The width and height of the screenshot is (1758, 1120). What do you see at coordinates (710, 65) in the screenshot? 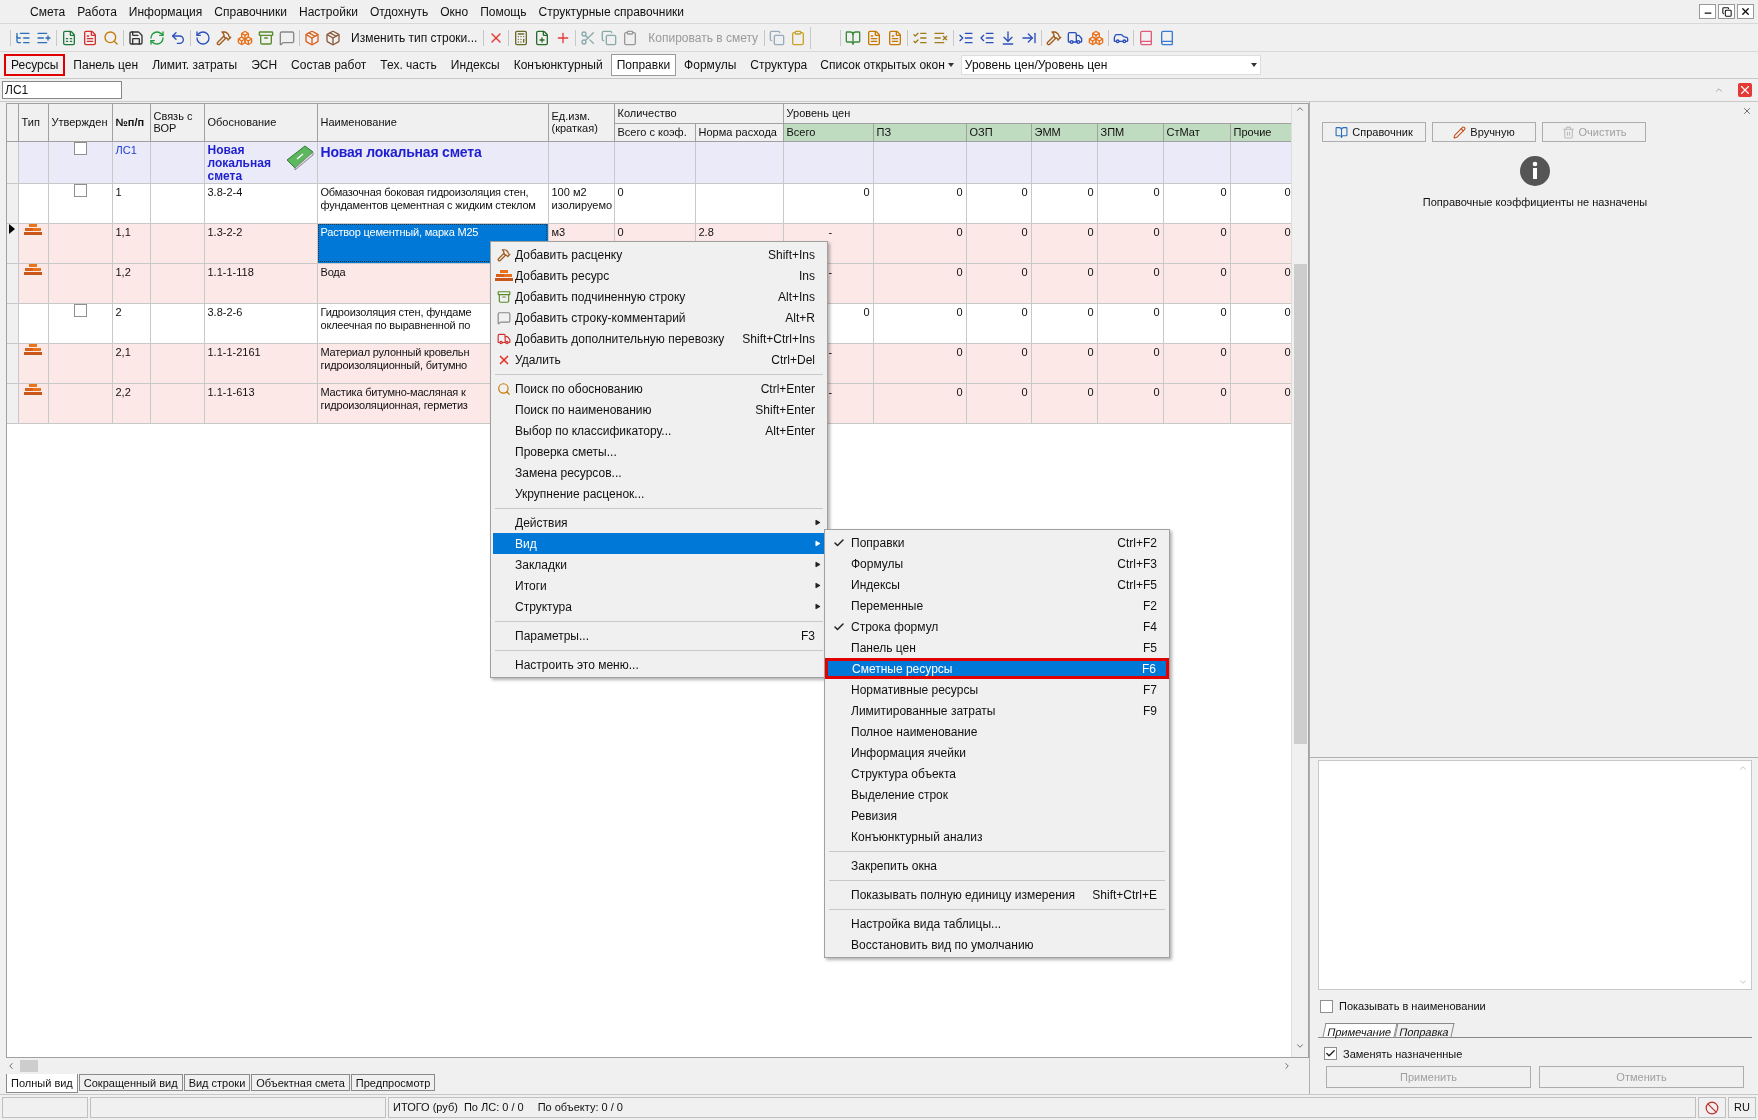
I see `panel-tab: Формулы` at bounding box center [710, 65].